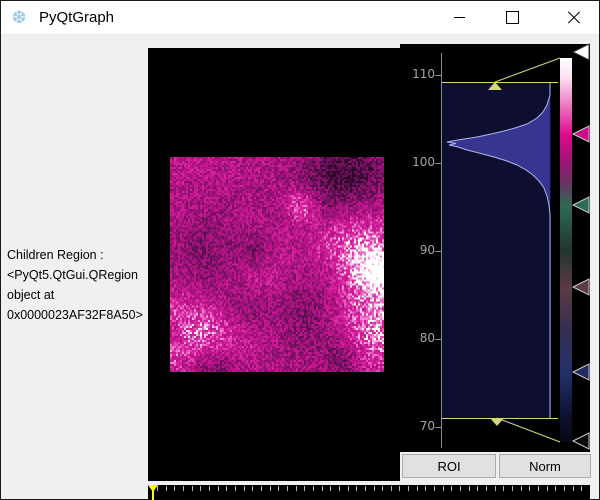 The width and height of the screenshot is (600, 500). Describe the element at coordinates (153, 488) in the screenshot. I see `time-marker-arrow` at that location.